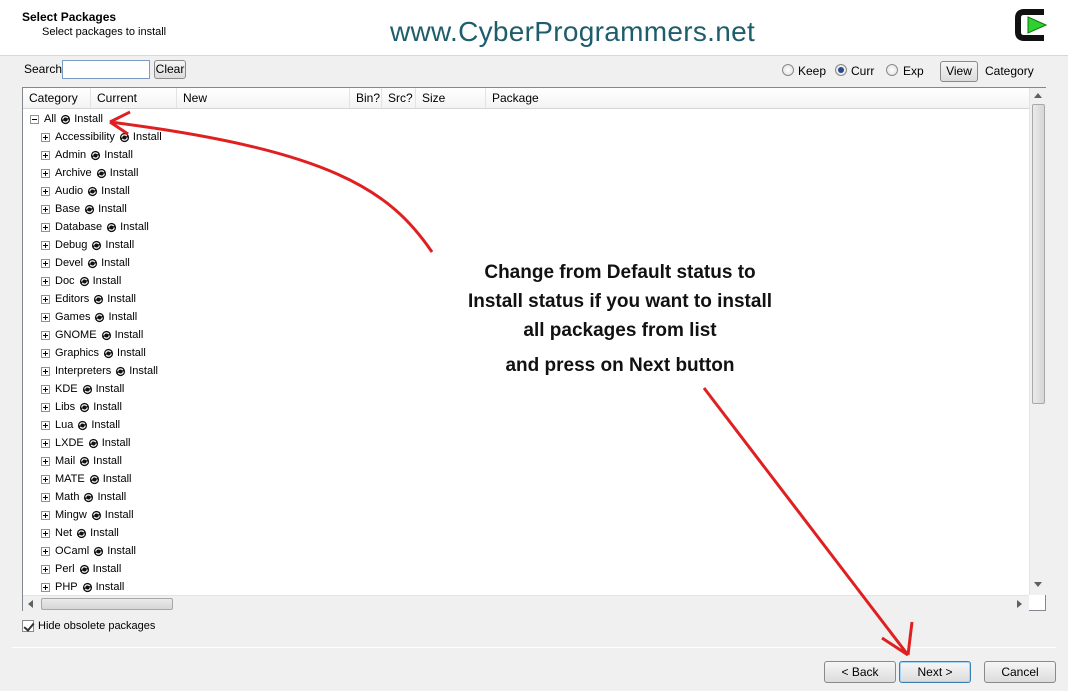 The image size is (1068, 691). Describe the element at coordinates (106, 69) in the screenshot. I see `search-input` at that location.